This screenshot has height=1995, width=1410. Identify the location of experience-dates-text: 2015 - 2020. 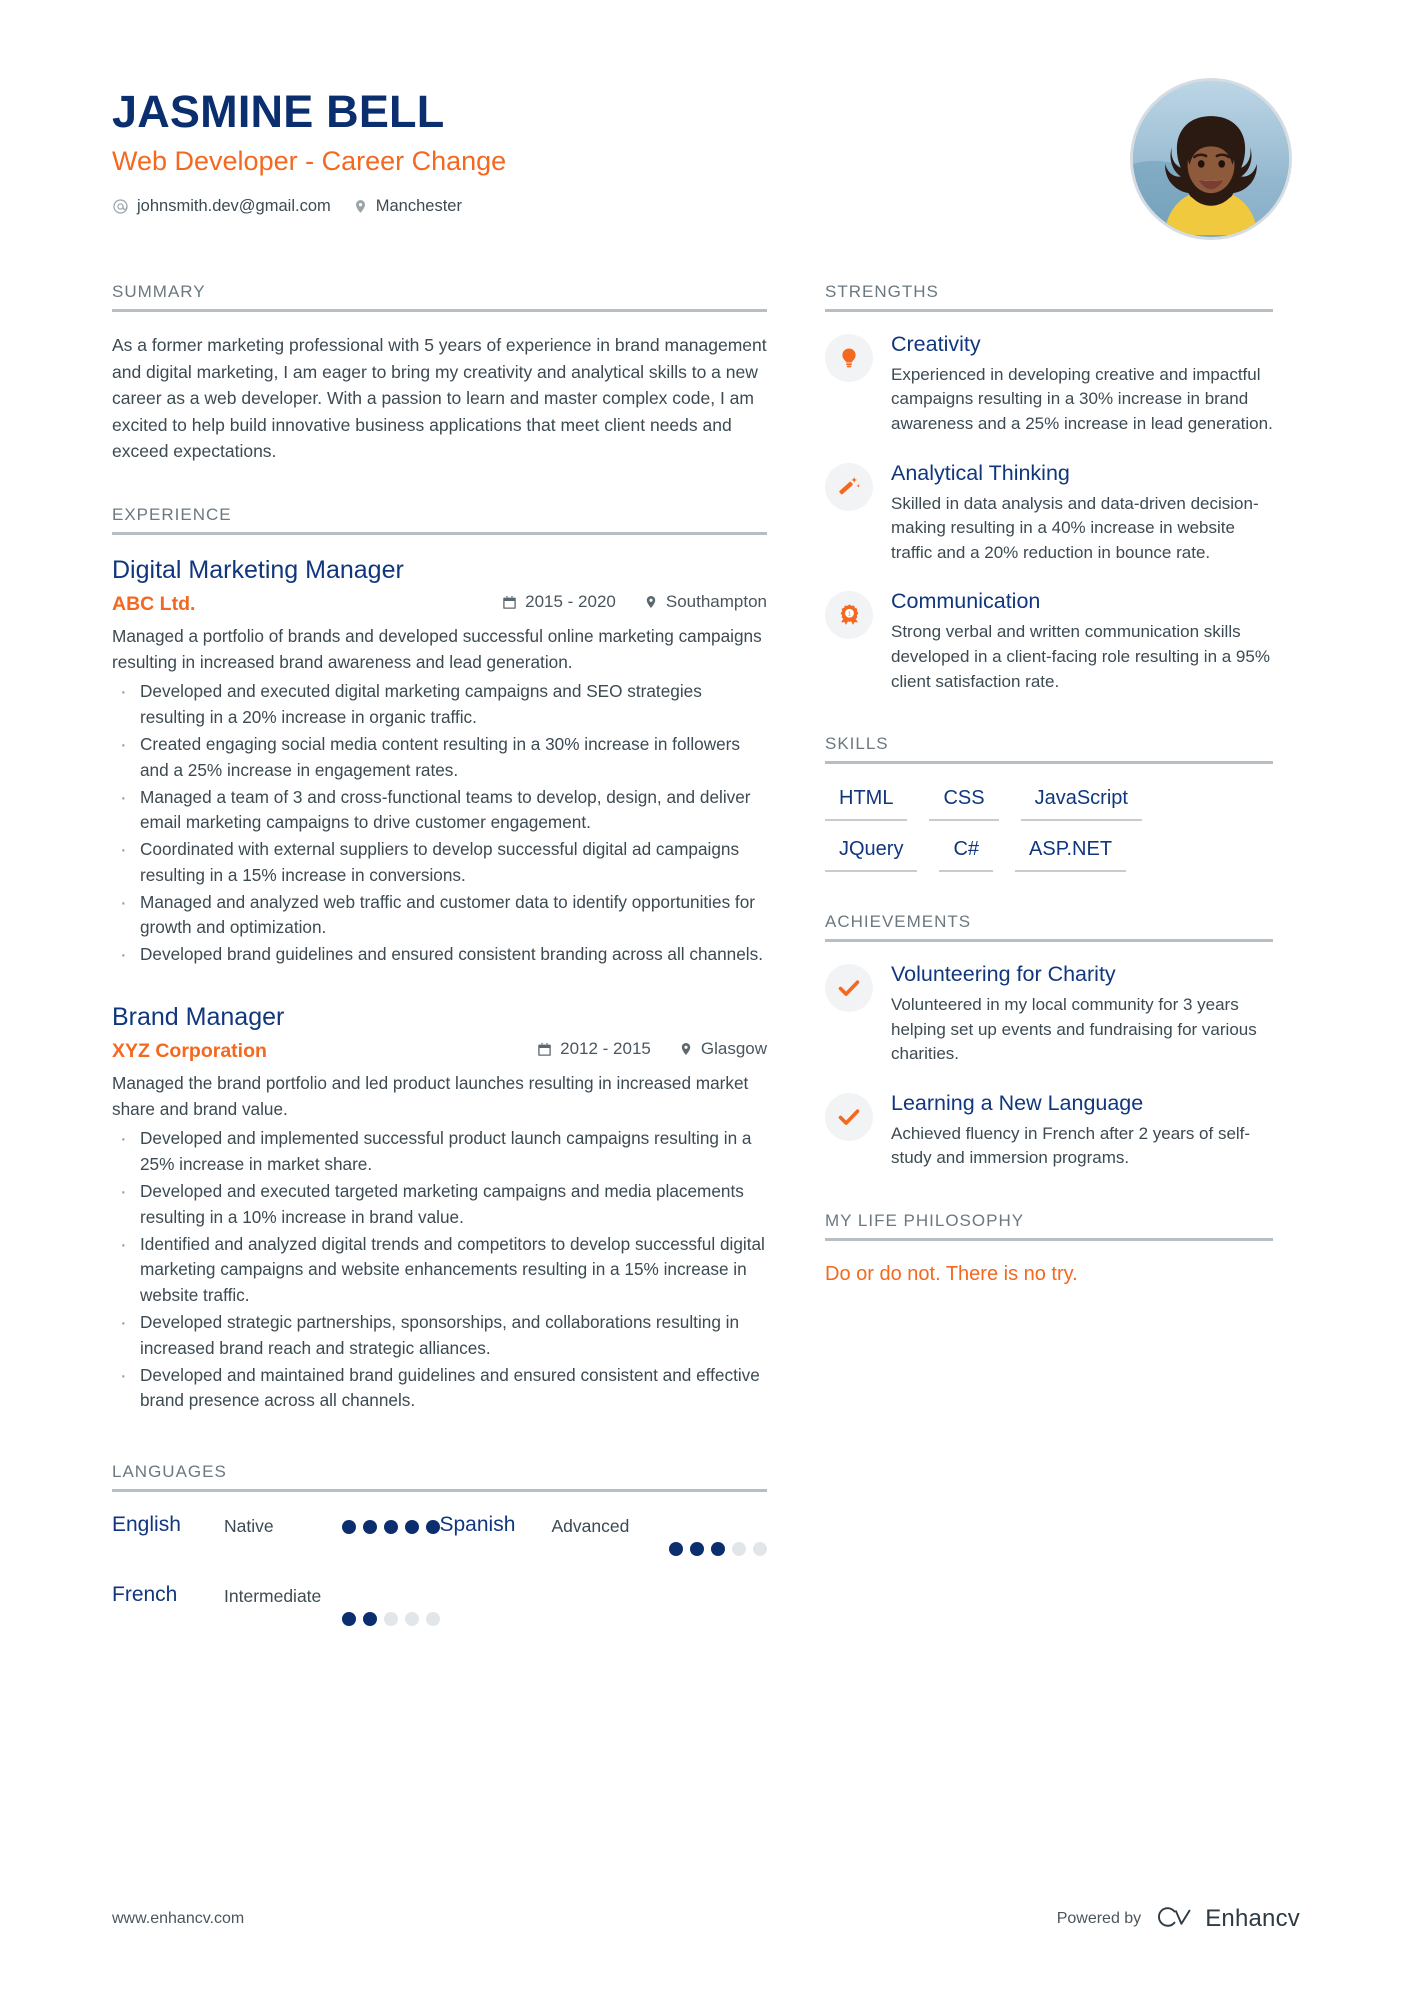
(570, 602).